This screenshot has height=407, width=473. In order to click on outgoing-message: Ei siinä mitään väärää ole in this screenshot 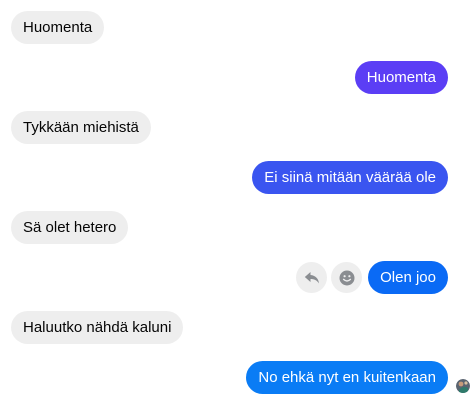, I will do `click(350, 177)`.